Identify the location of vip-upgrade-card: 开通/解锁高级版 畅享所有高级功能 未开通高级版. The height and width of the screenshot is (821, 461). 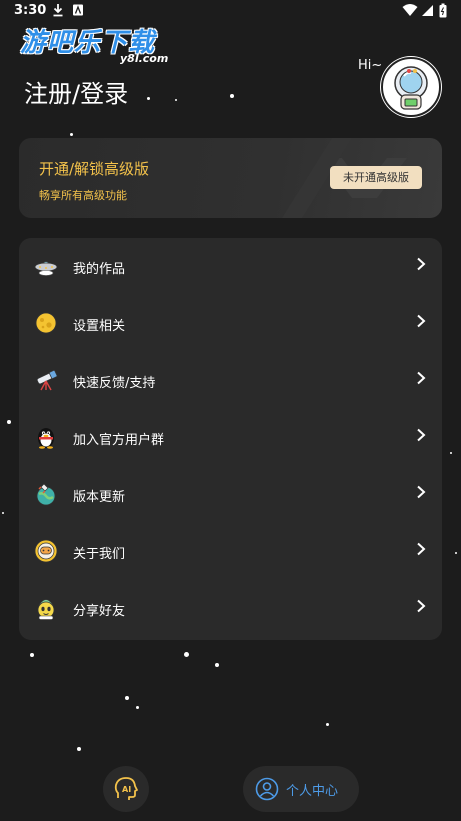
(230, 178).